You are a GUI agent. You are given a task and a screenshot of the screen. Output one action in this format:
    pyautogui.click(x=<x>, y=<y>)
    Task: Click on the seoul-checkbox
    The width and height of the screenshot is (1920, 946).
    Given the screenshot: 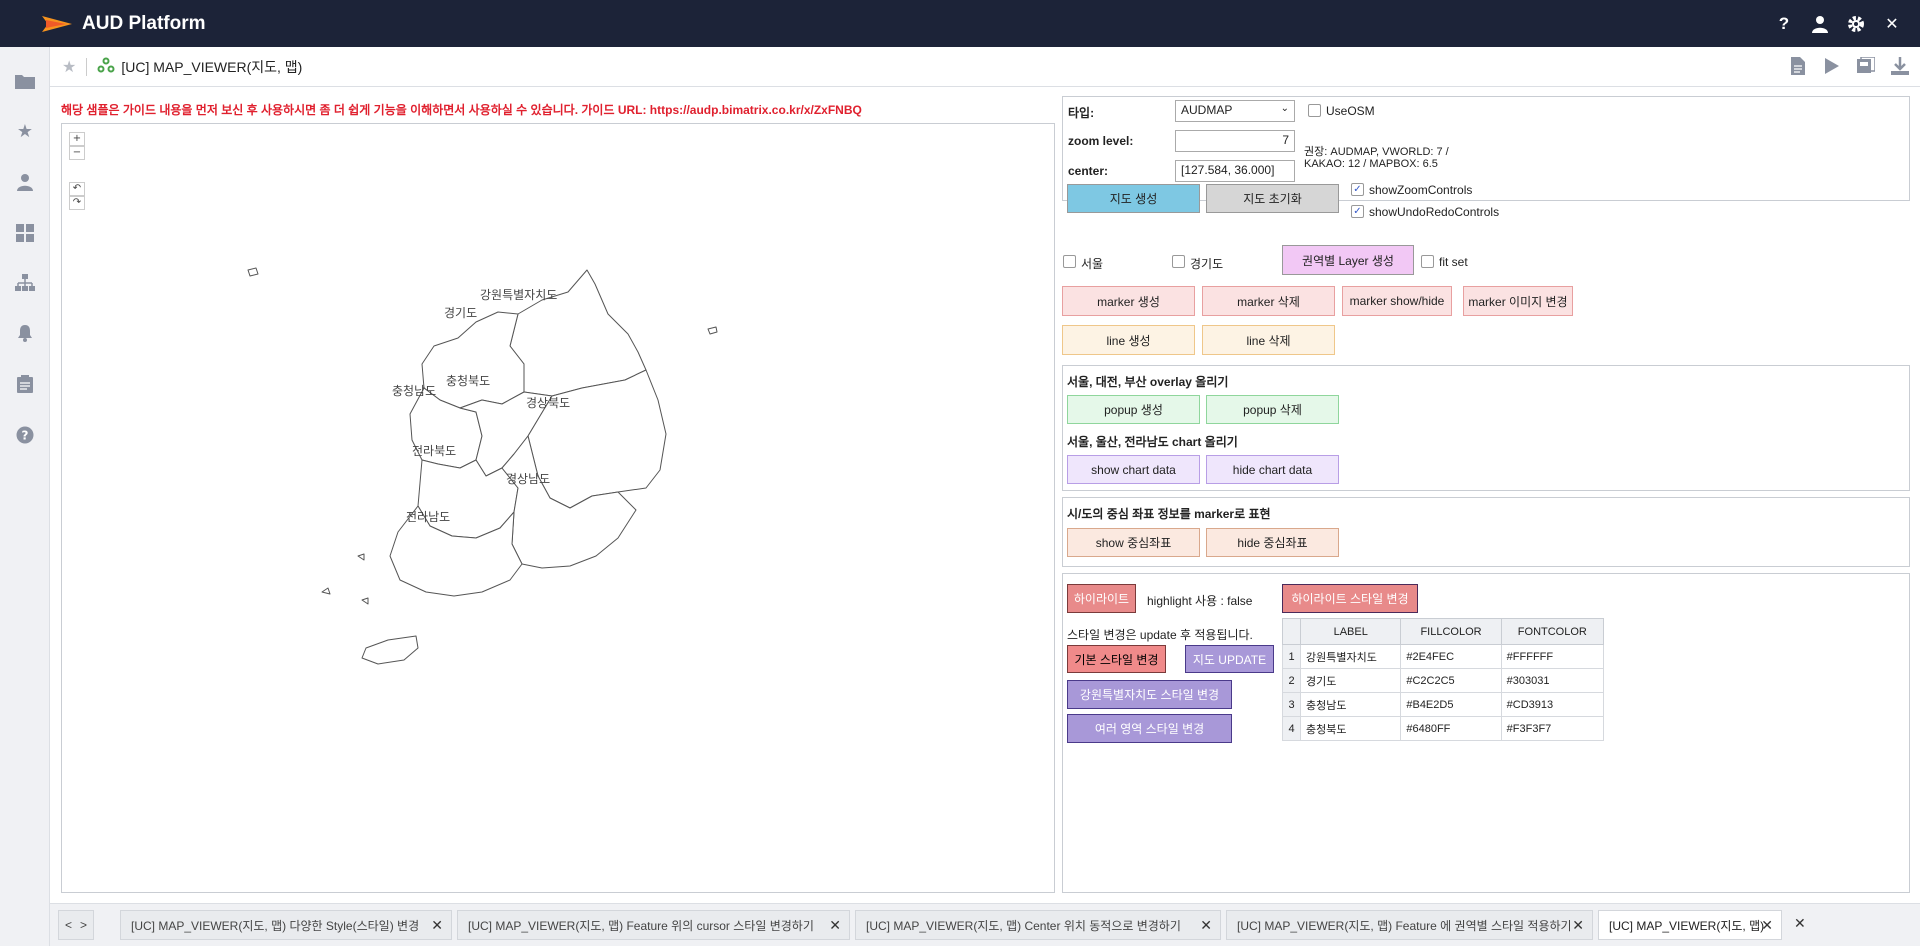 What is the action you would take?
    pyautogui.click(x=1069, y=261)
    